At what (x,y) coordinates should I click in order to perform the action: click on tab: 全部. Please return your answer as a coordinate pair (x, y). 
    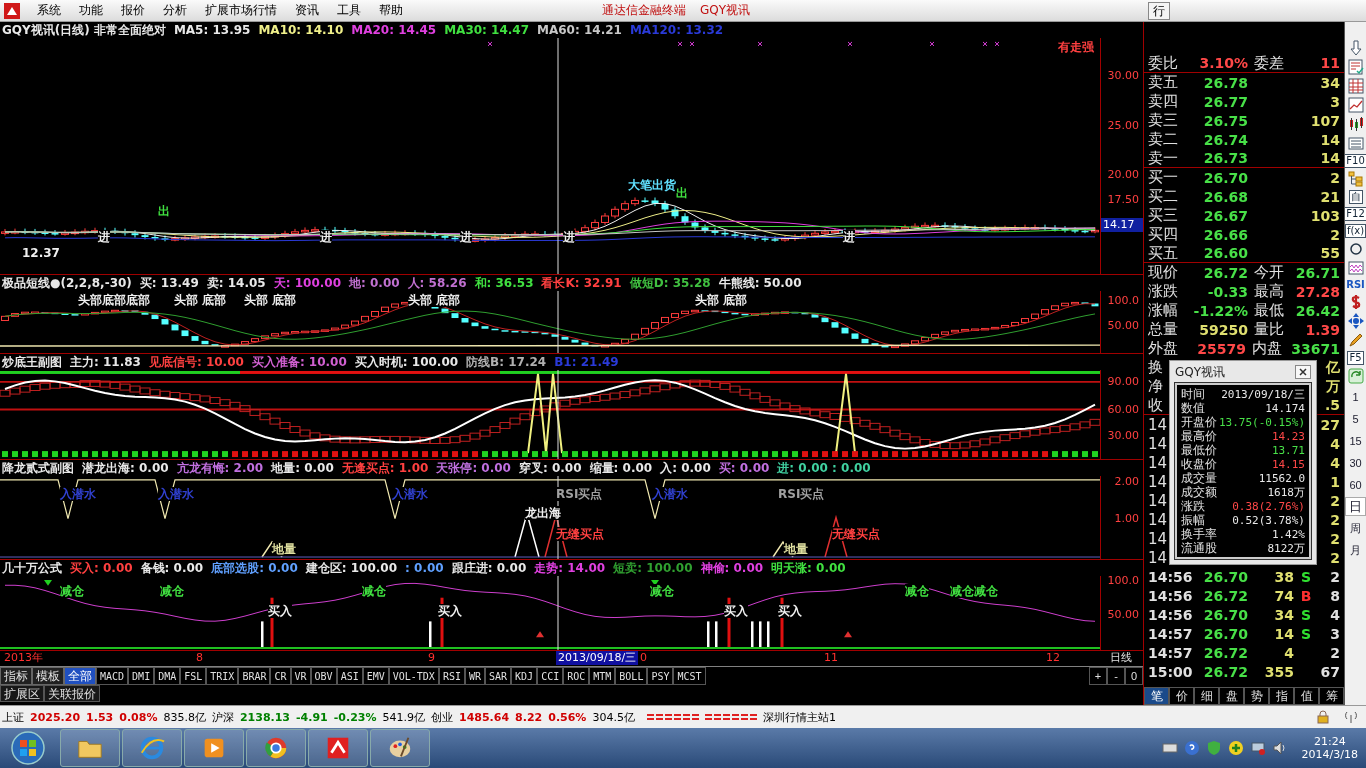
    Looking at the image, I should click on (80, 676).